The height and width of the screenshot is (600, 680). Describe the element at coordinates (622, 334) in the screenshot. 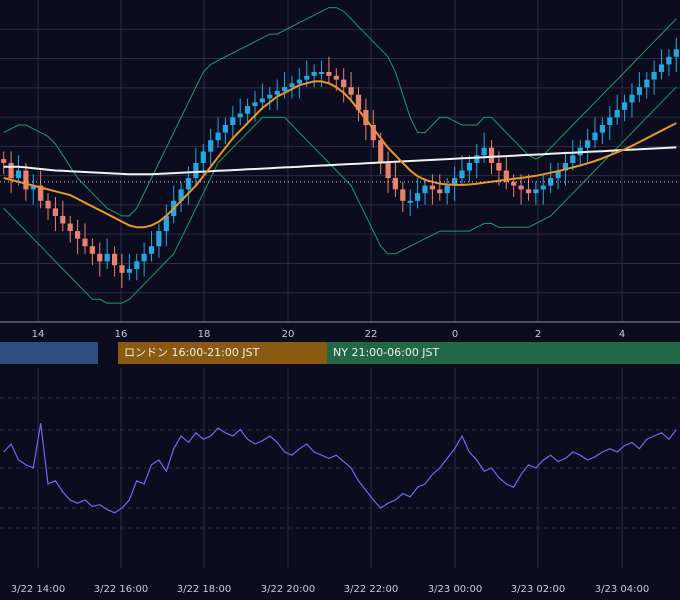

I see `price-x-tick-label: 4` at that location.